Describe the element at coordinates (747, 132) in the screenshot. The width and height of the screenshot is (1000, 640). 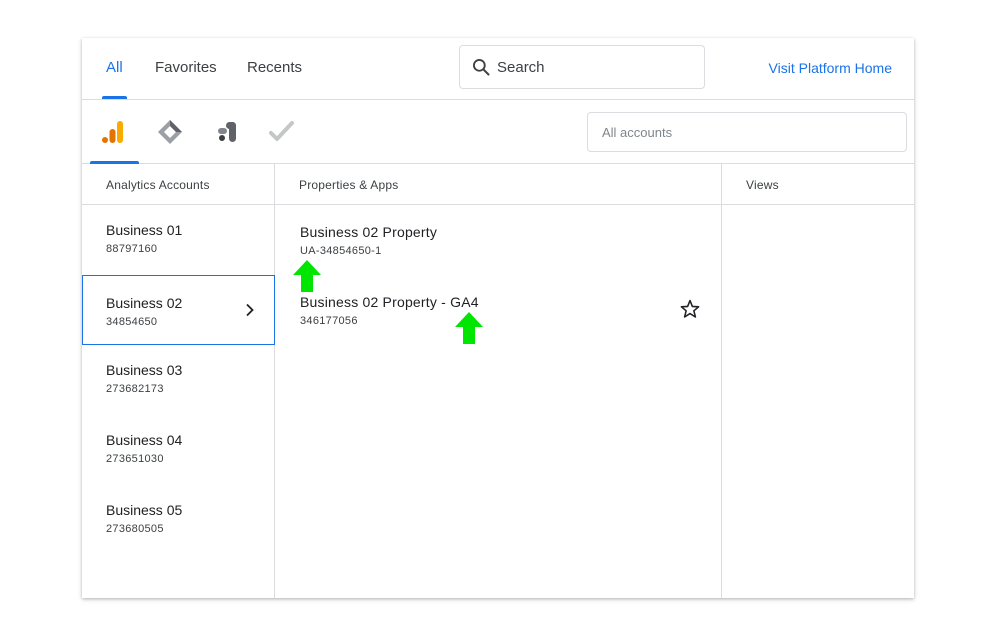
I see `all-accounts-filter-input` at that location.